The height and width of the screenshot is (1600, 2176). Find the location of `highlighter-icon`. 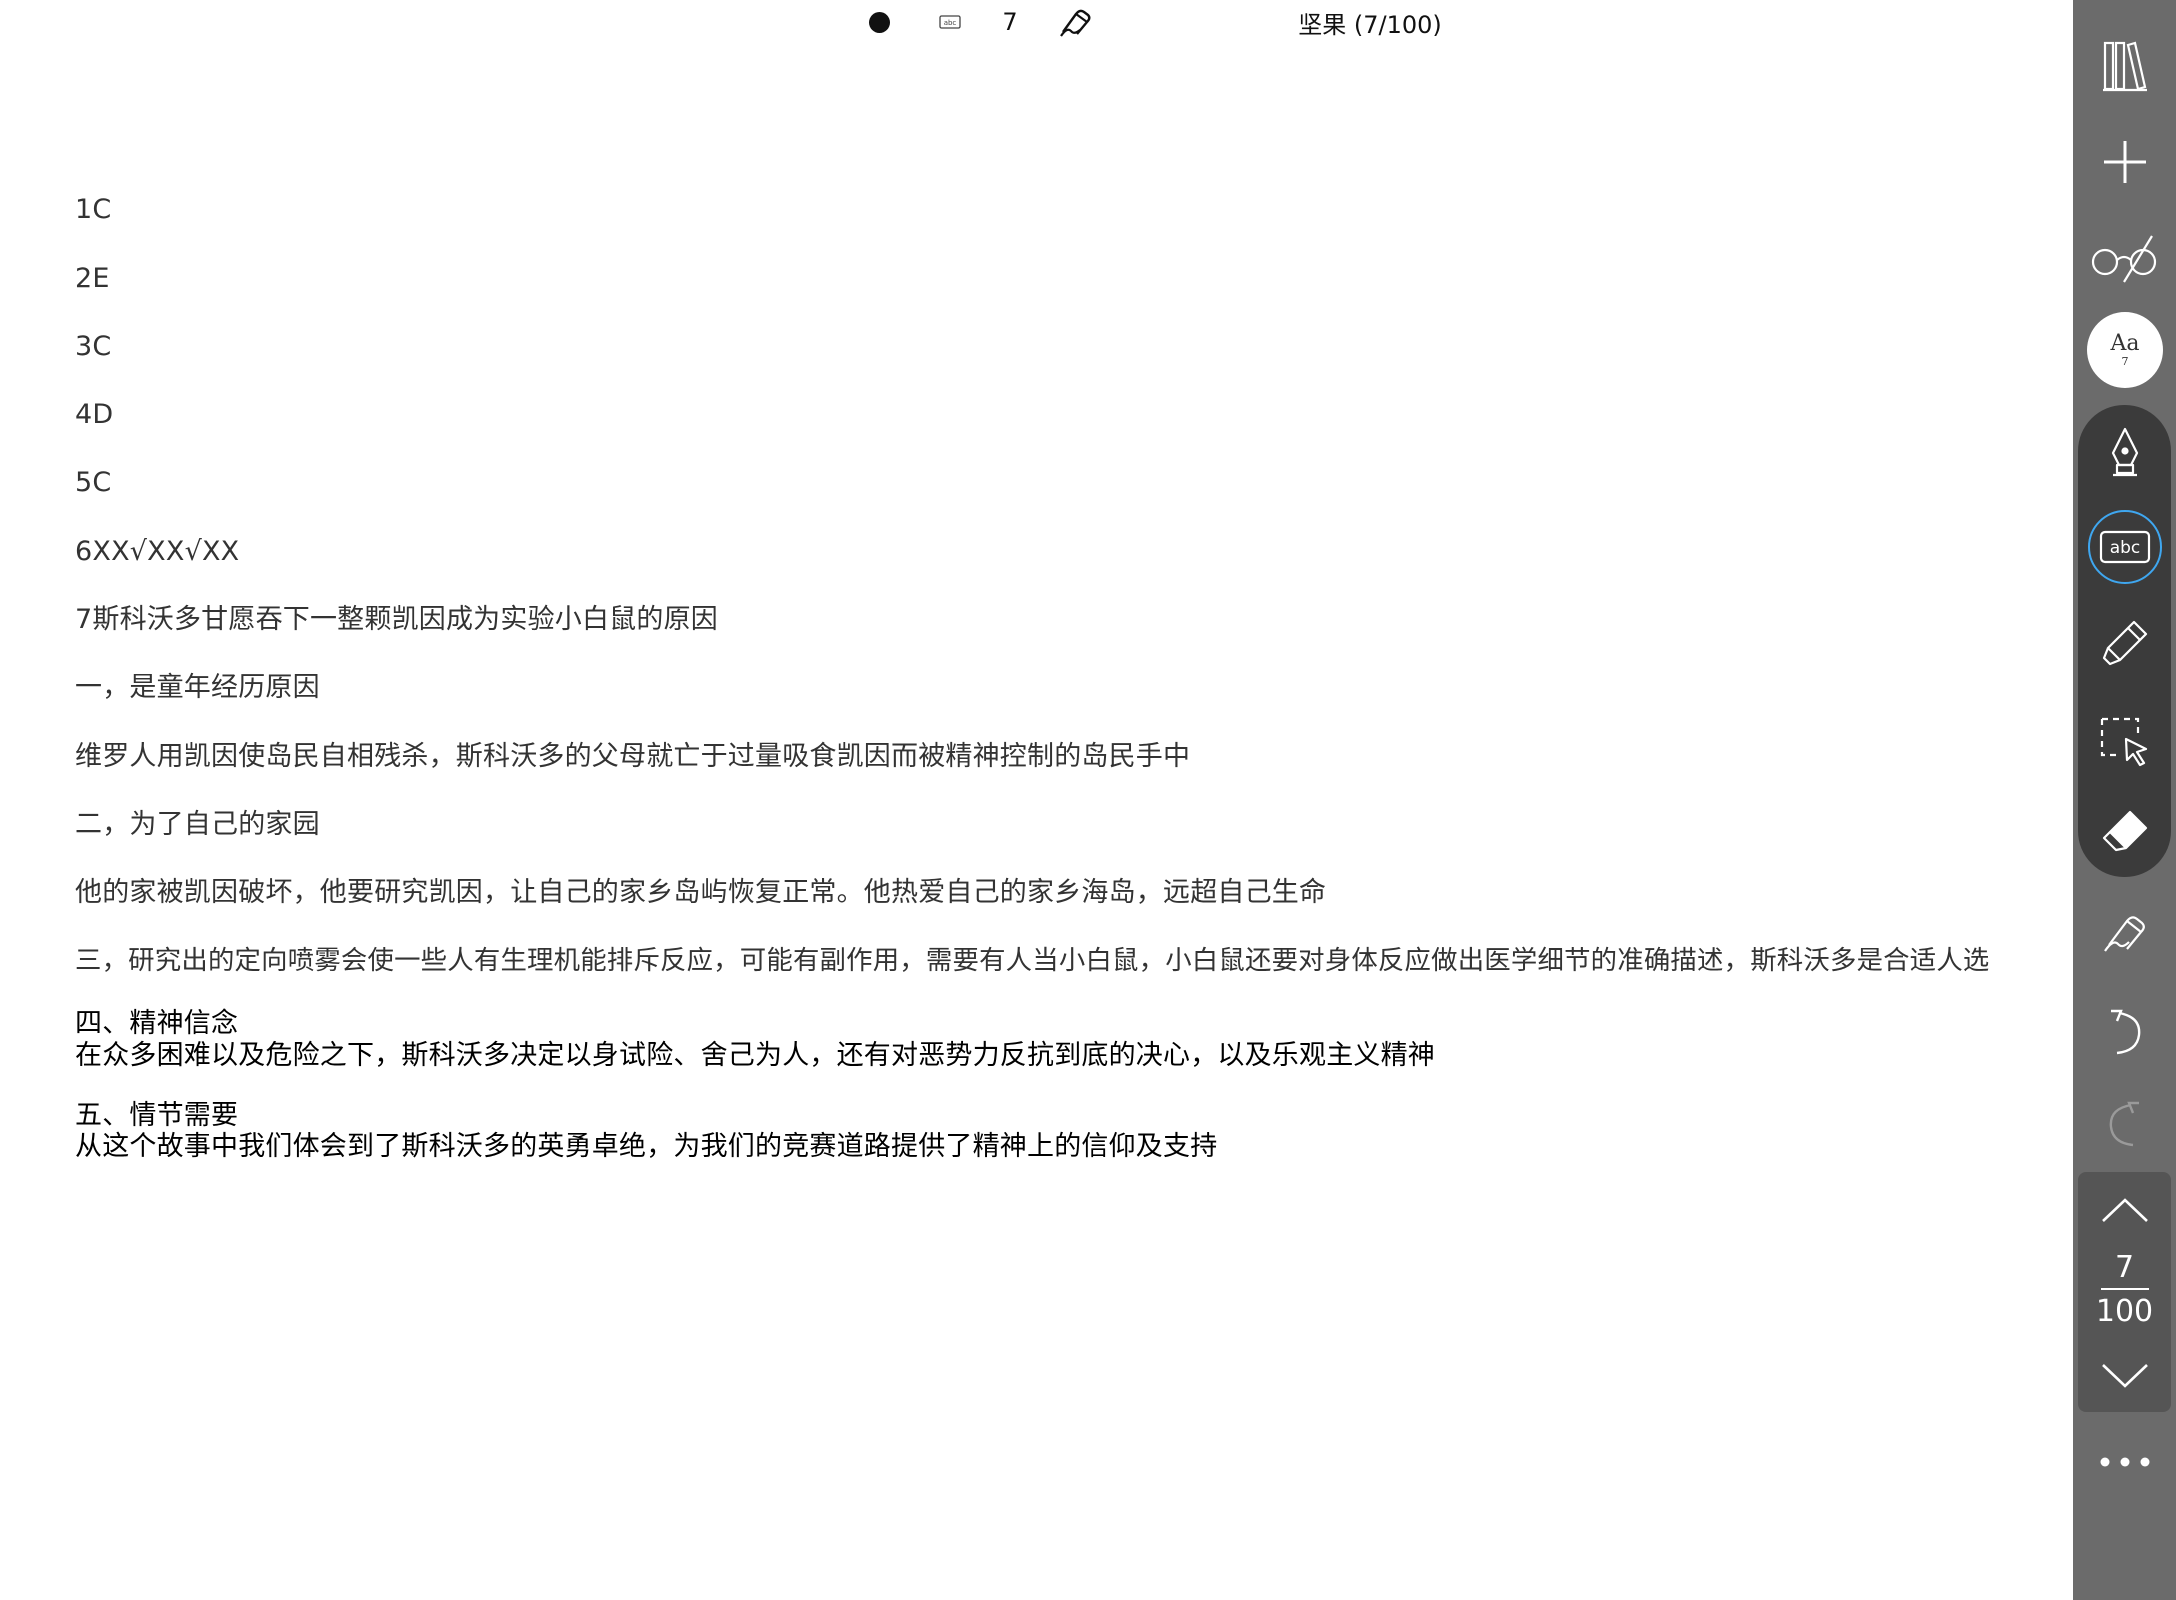

highlighter-icon is located at coordinates (2124, 643).